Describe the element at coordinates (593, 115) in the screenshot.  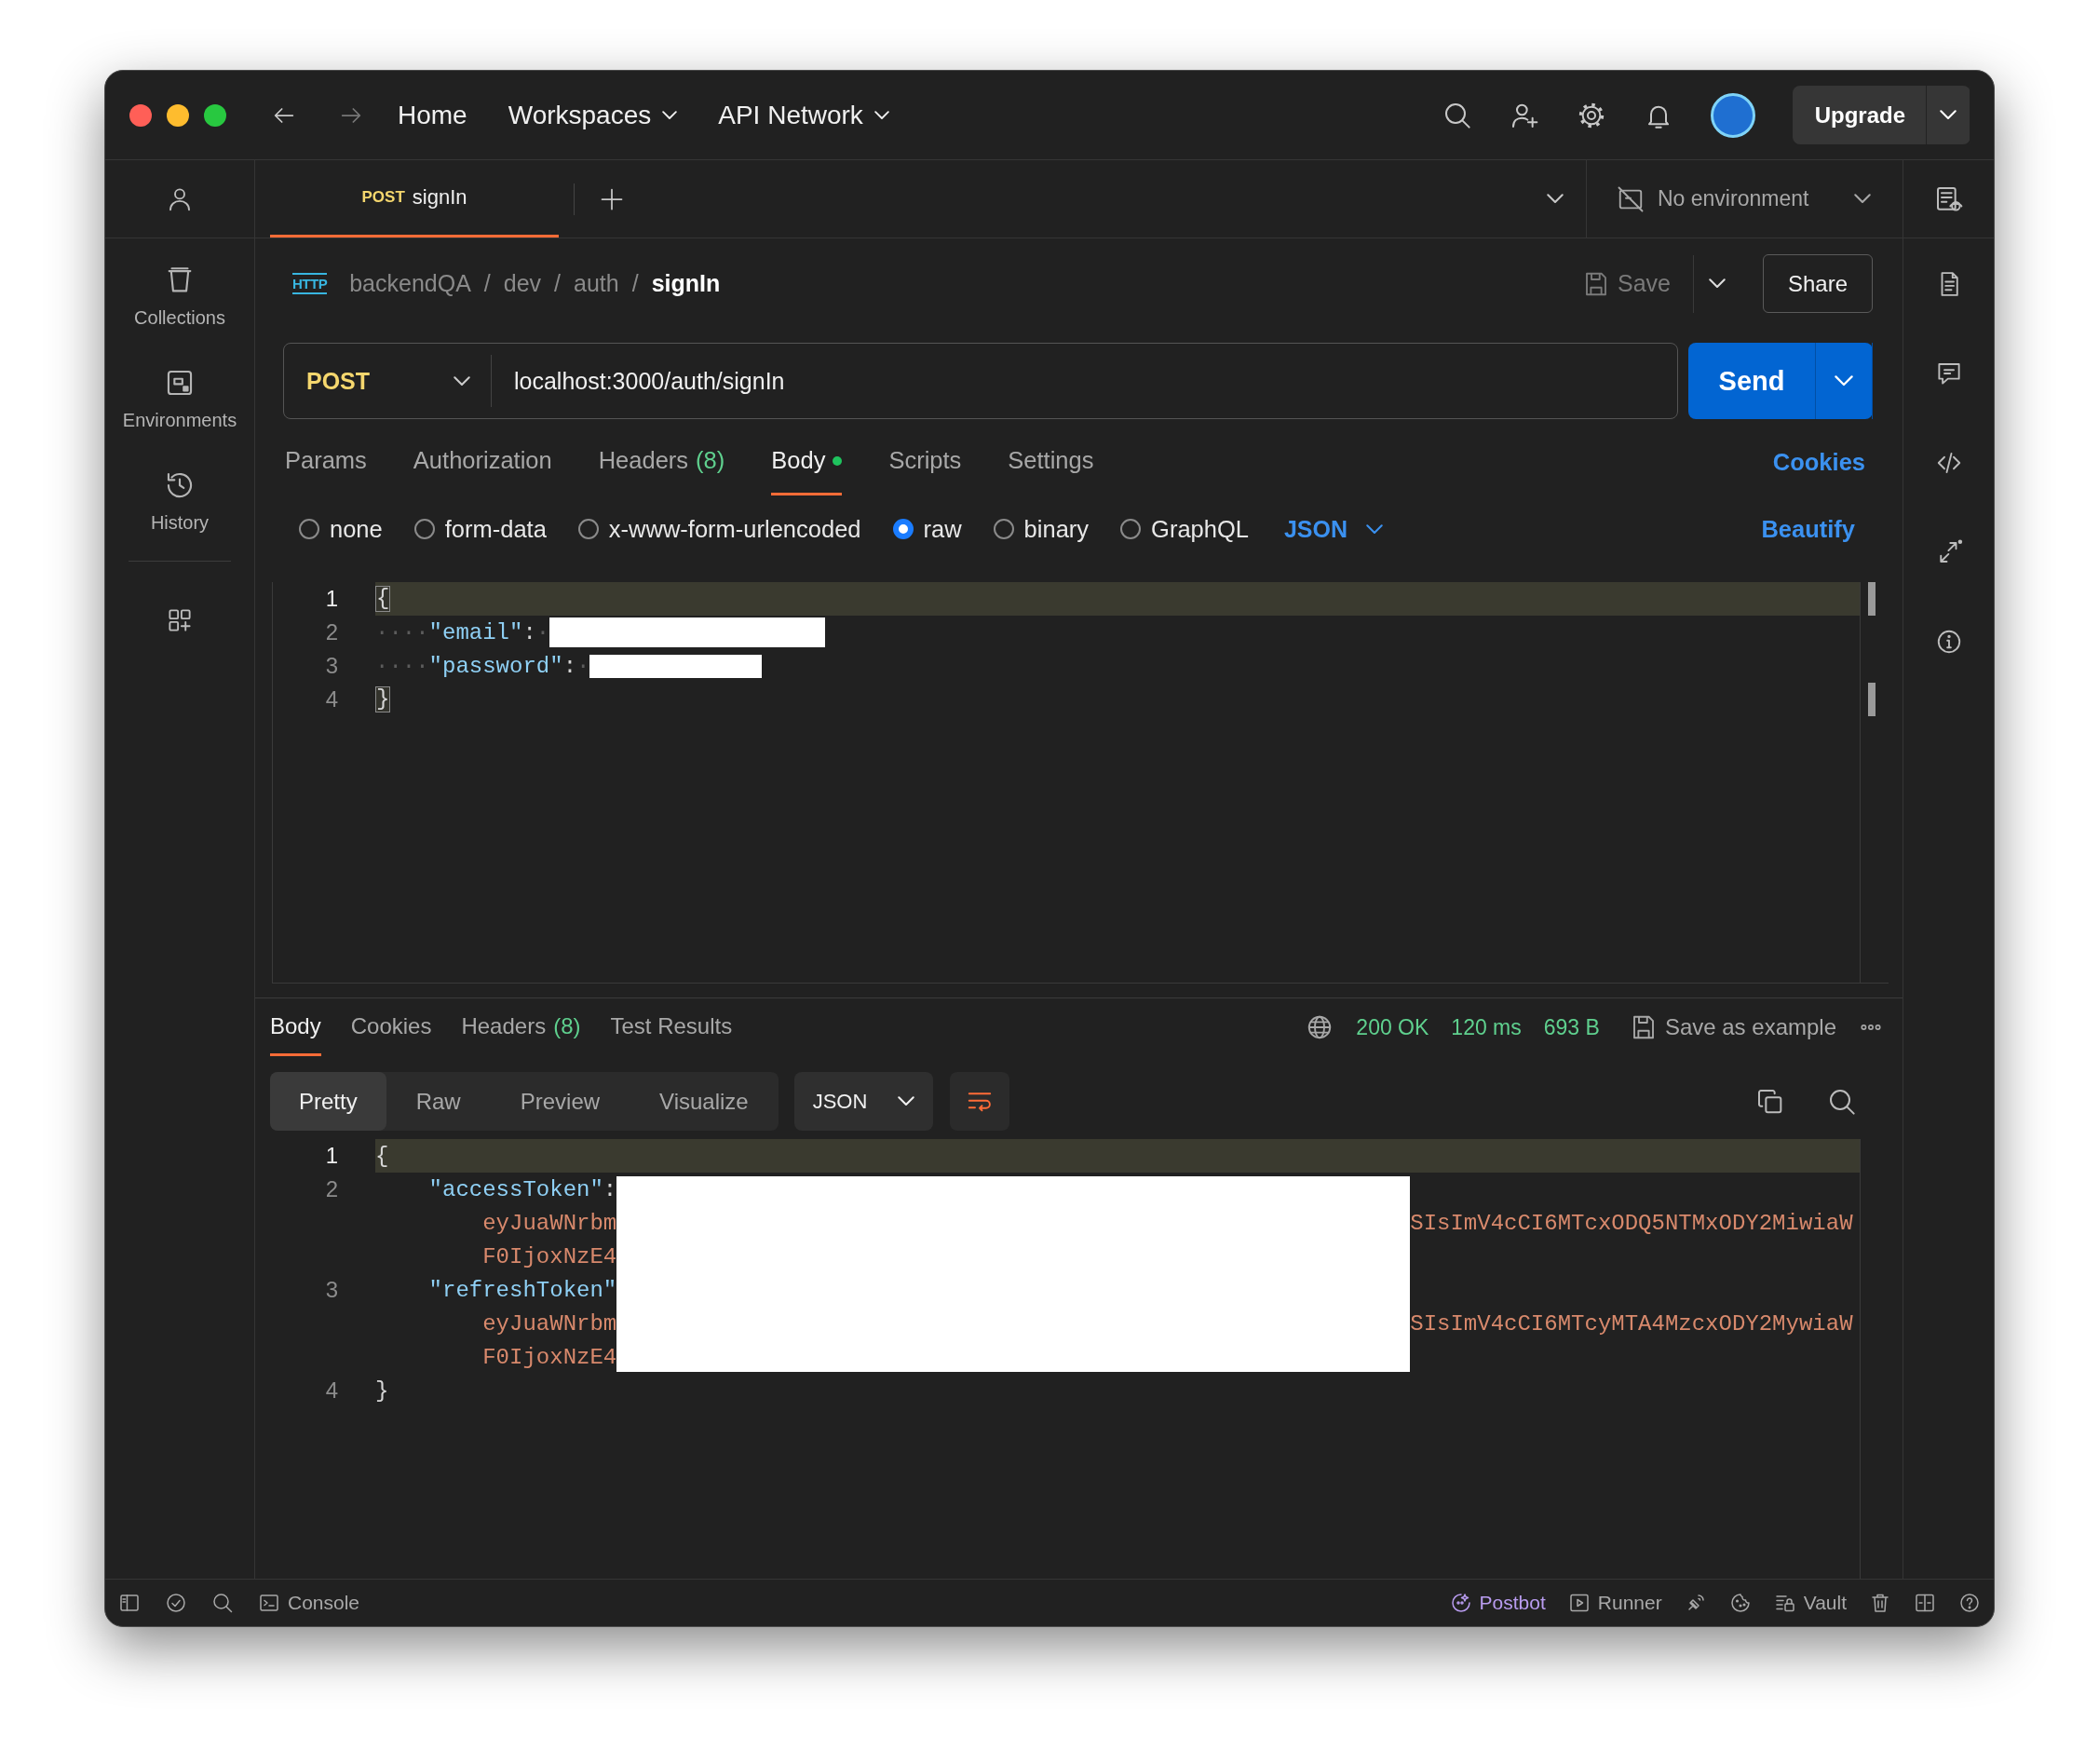
I see `nav-menu: Workspaces` at that location.